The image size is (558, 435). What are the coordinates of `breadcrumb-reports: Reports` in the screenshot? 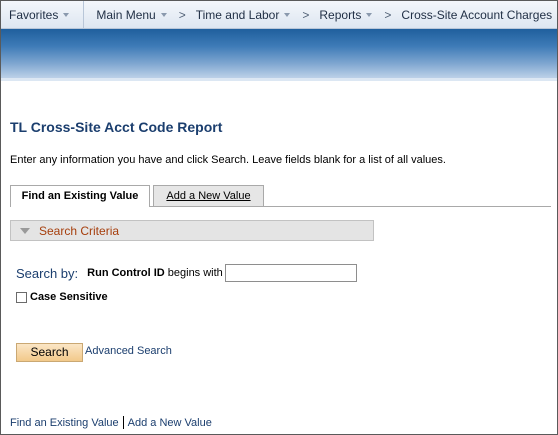 It's located at (345, 15).